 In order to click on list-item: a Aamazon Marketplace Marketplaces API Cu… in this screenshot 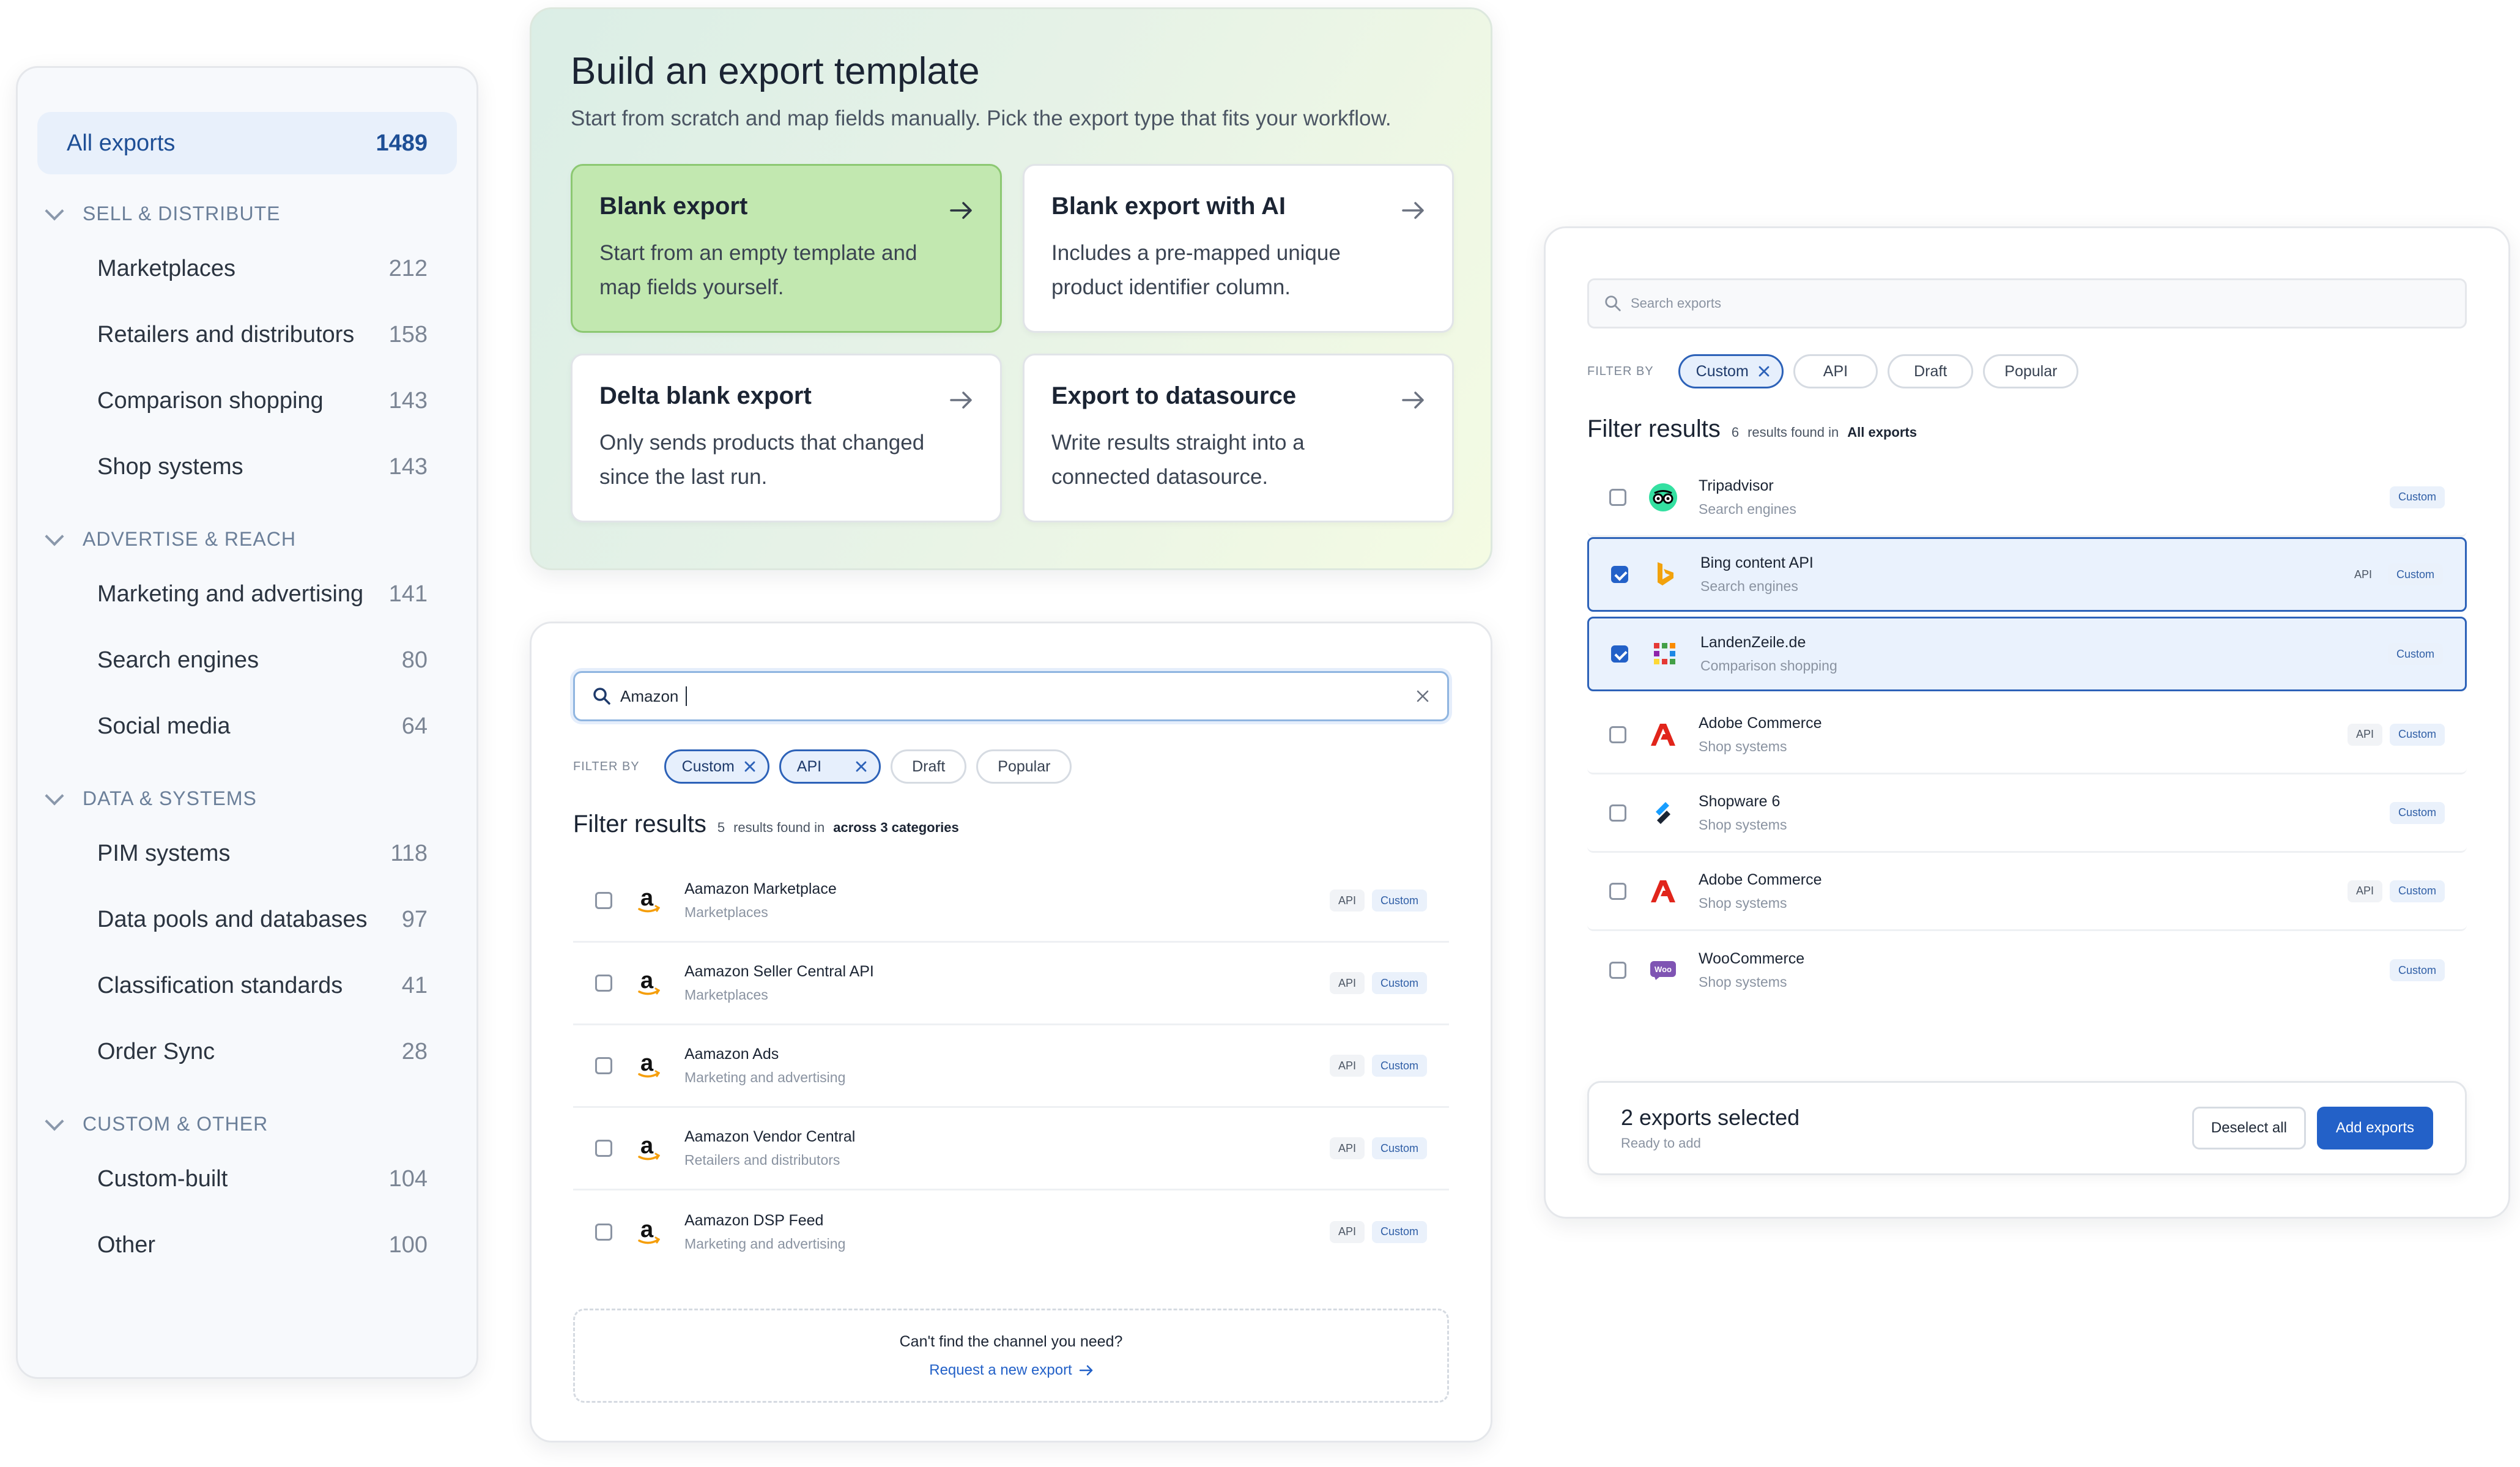, I will do `click(1011, 901)`.